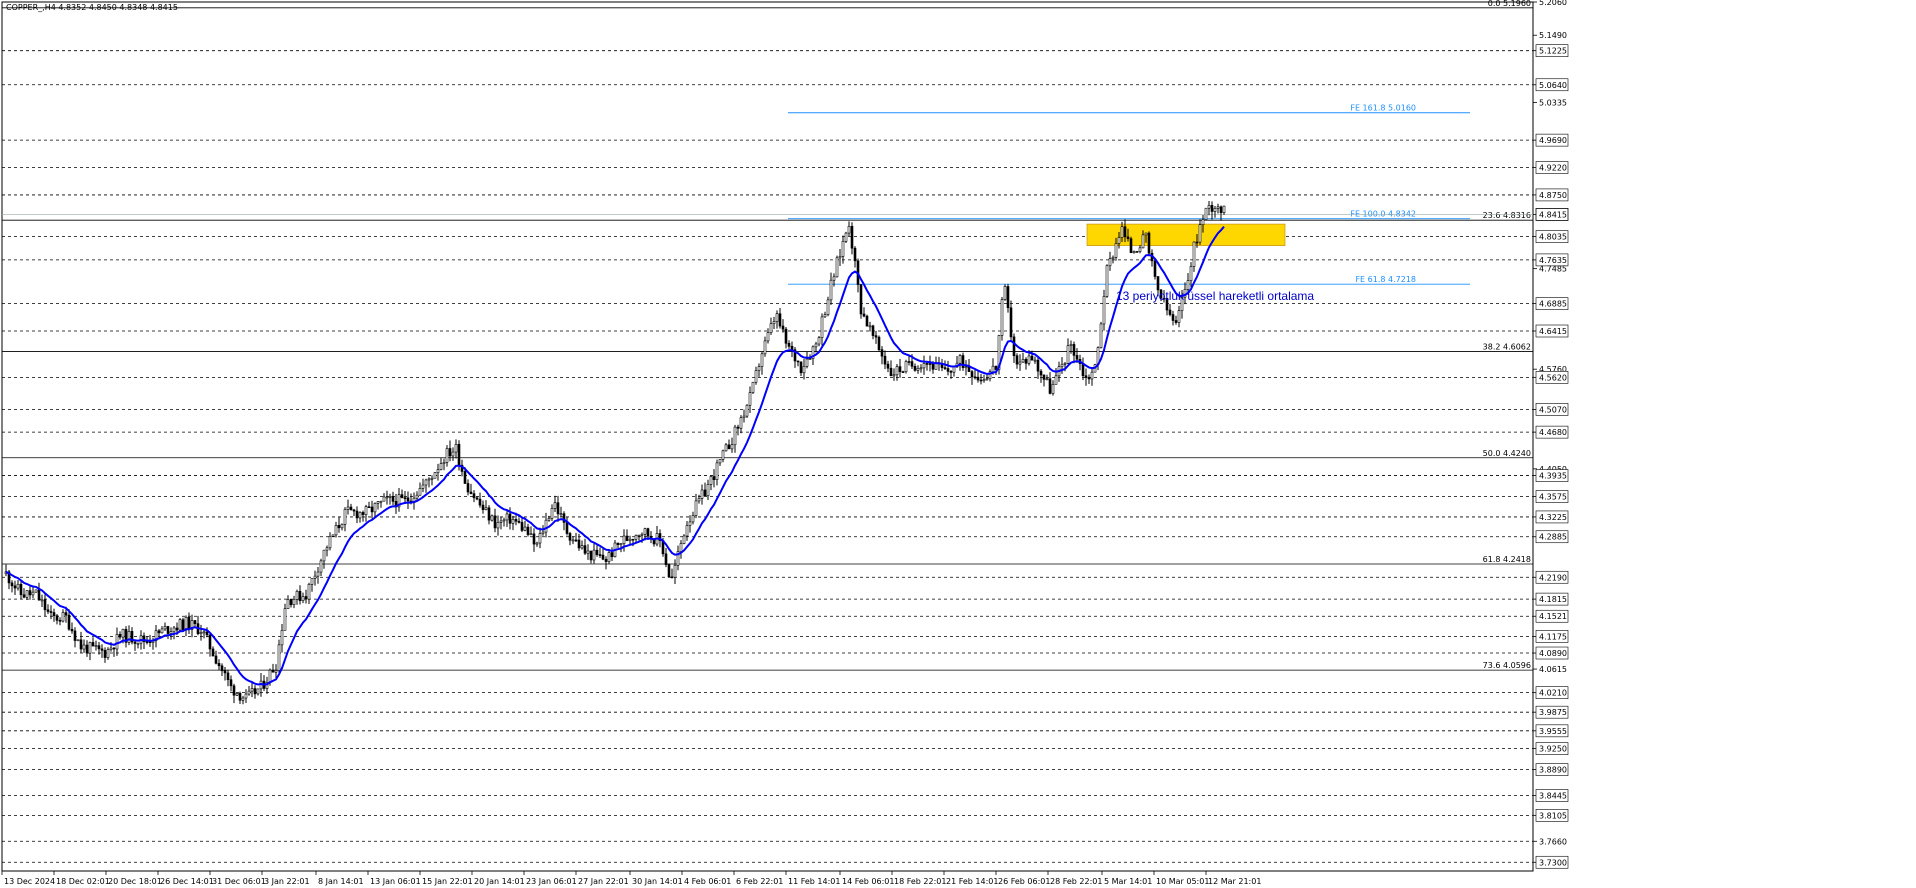  I want to click on x-tick-label-1: 18 Dec 02:01, so click(83, 881).